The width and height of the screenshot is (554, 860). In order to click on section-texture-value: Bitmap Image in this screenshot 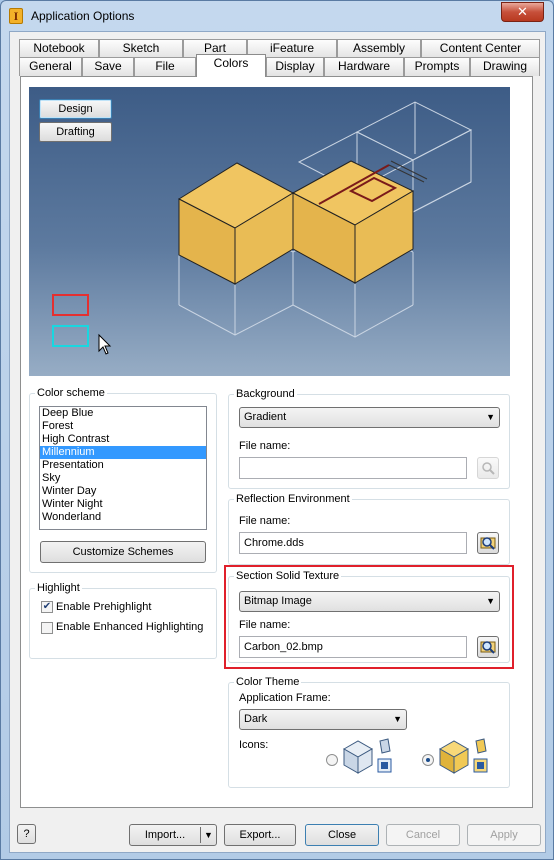, I will do `click(278, 601)`.